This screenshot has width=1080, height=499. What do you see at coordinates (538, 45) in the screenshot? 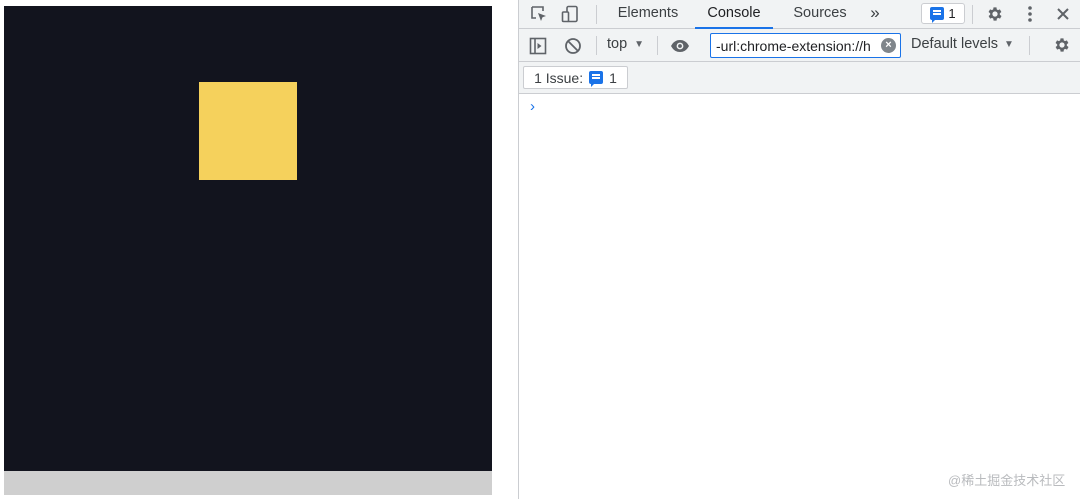
I see `sidebar-toggle-icon` at bounding box center [538, 45].